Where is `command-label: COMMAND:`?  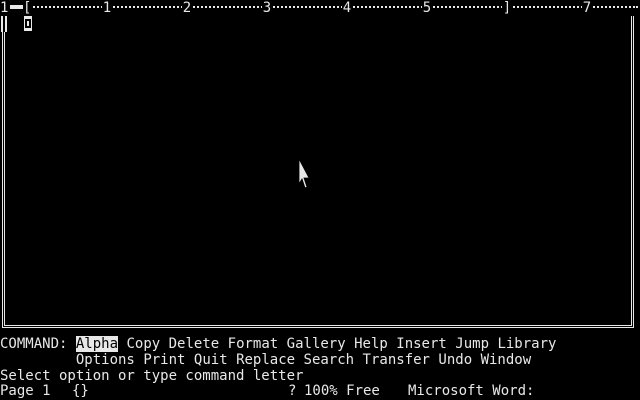
command-label: COMMAND: is located at coordinates (34, 344).